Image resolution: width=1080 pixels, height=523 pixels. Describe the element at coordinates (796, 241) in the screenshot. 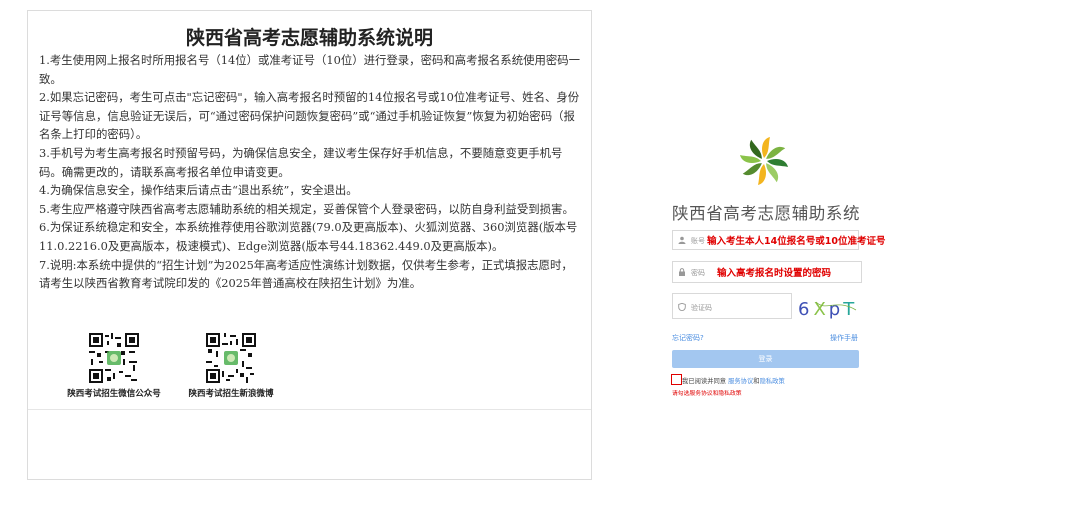

I see `account-annotation: 输入考生本人14位报名号或10位准考证号` at that location.